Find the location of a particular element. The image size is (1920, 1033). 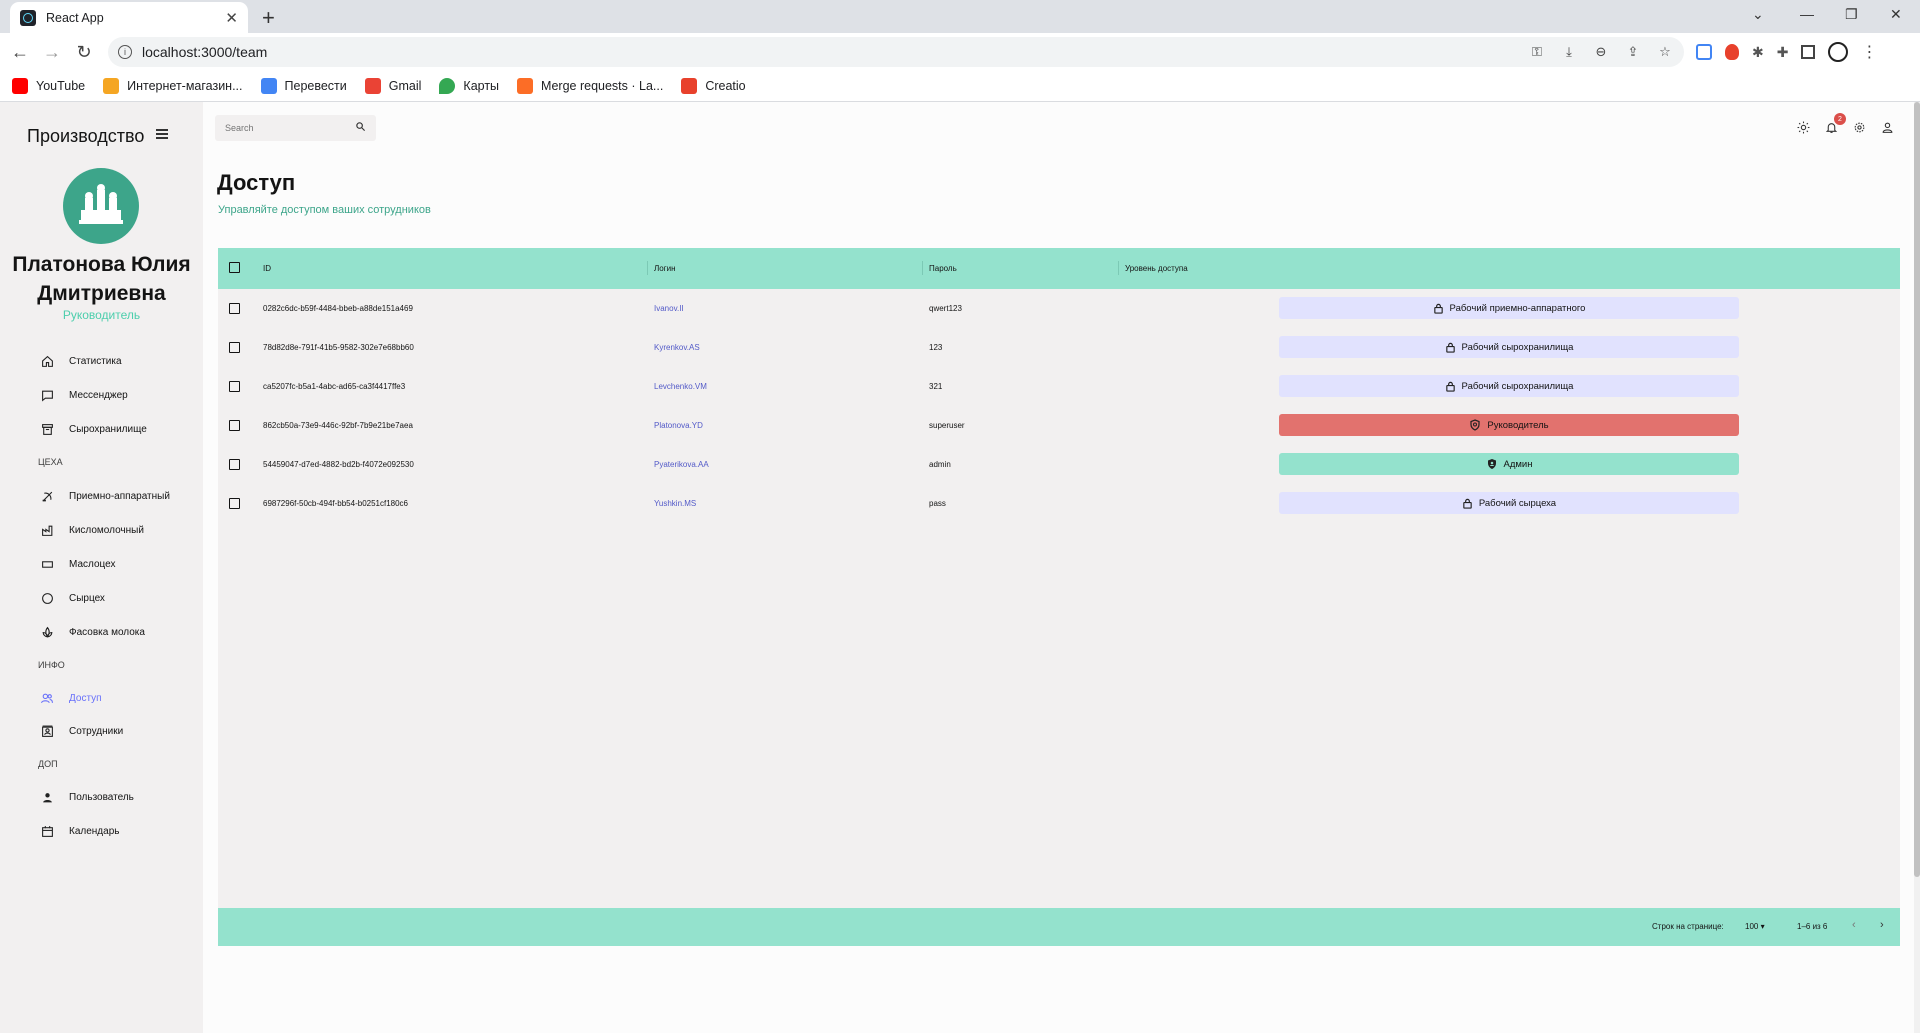

spa-icon is located at coordinates (47, 632).